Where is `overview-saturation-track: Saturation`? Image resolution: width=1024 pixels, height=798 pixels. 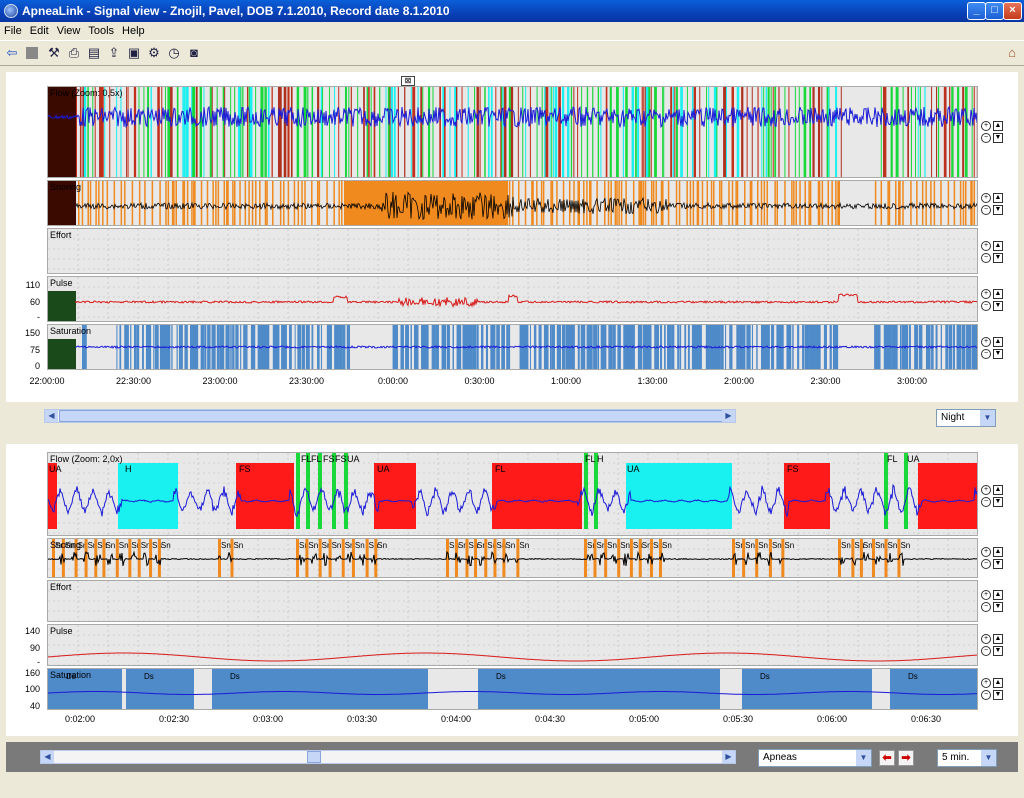
overview-saturation-track: Saturation is located at coordinates (512, 347).